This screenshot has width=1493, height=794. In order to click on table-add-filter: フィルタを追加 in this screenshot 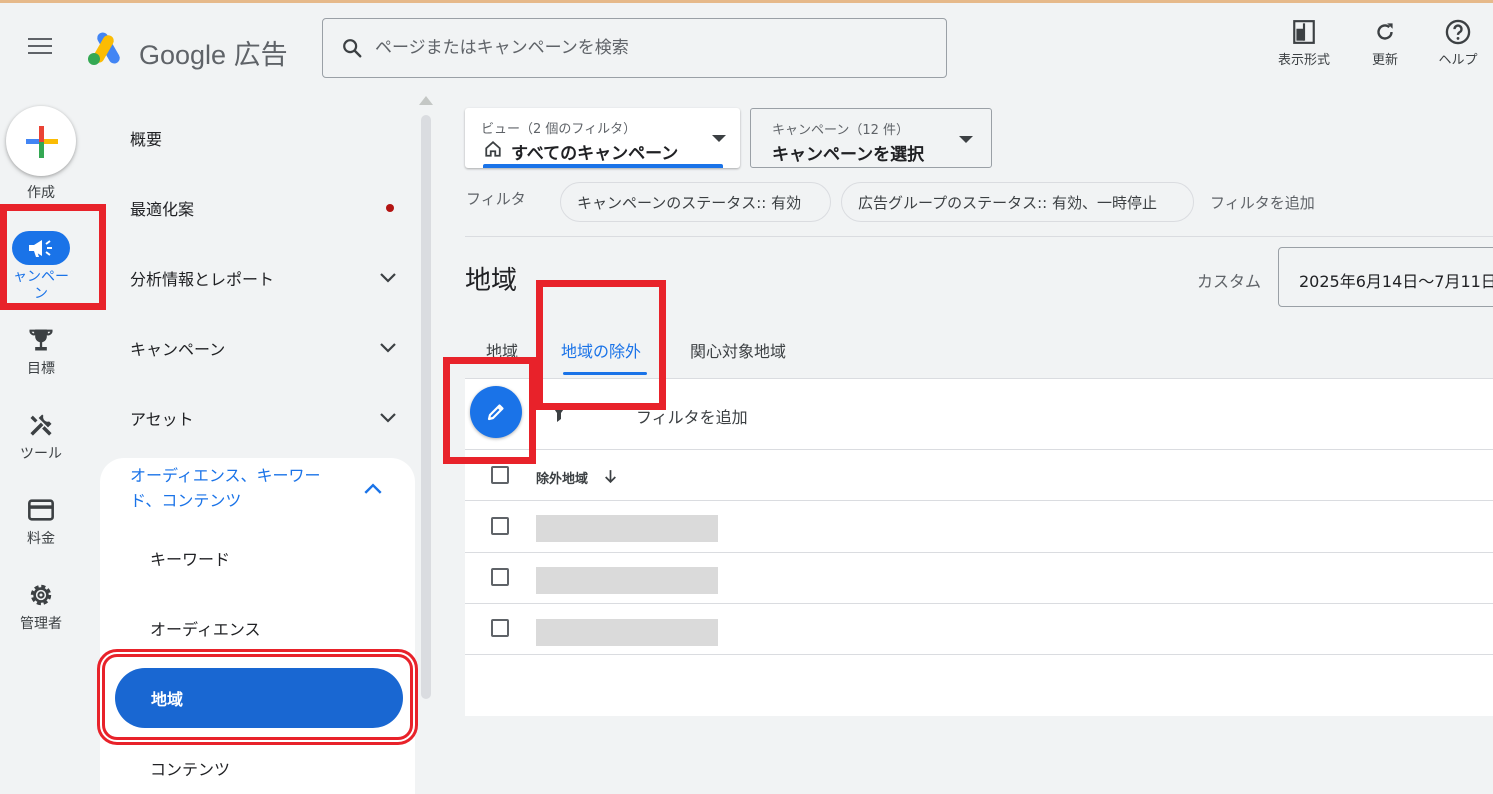, I will do `click(692, 416)`.